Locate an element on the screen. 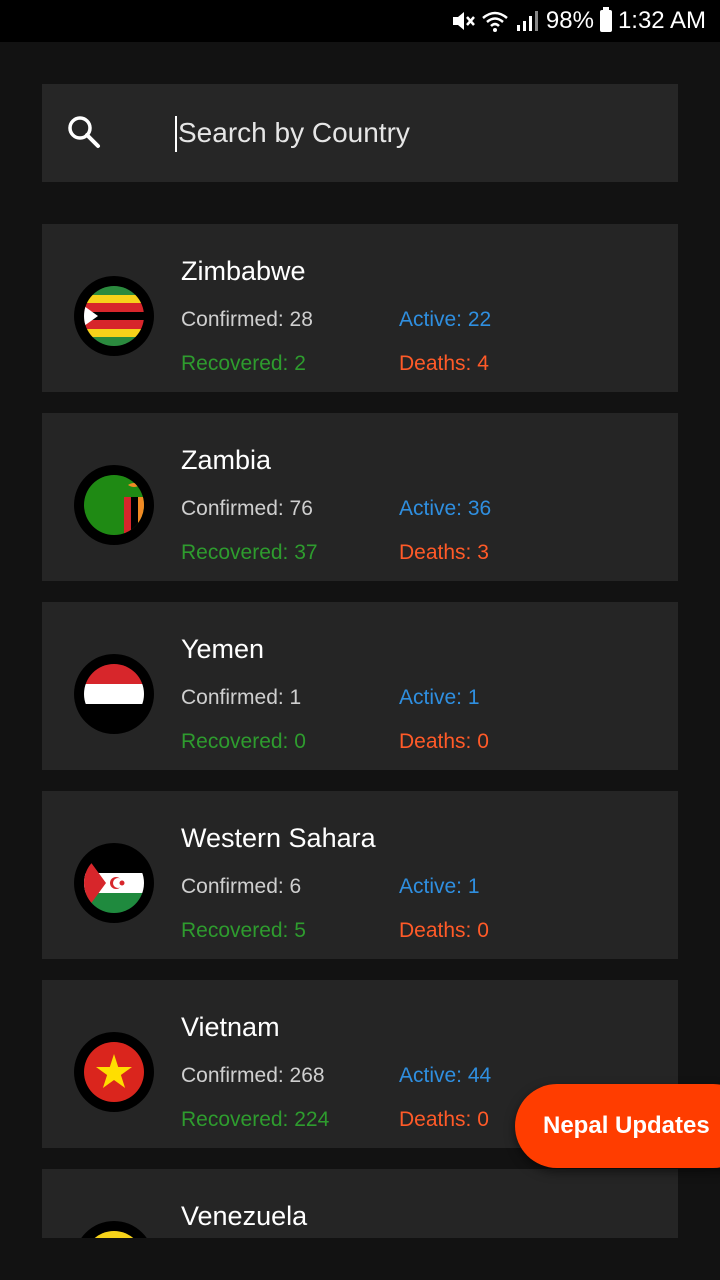  confirmed-count: Confirmed: 76 is located at coordinates (247, 508).